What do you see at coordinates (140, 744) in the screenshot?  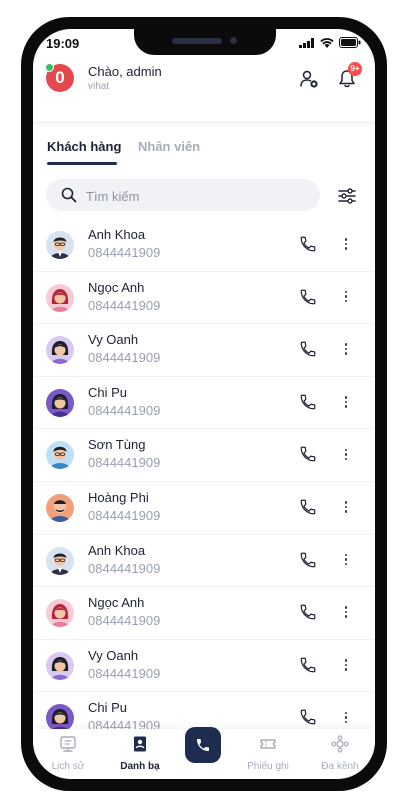 I see `contacts-icon` at bounding box center [140, 744].